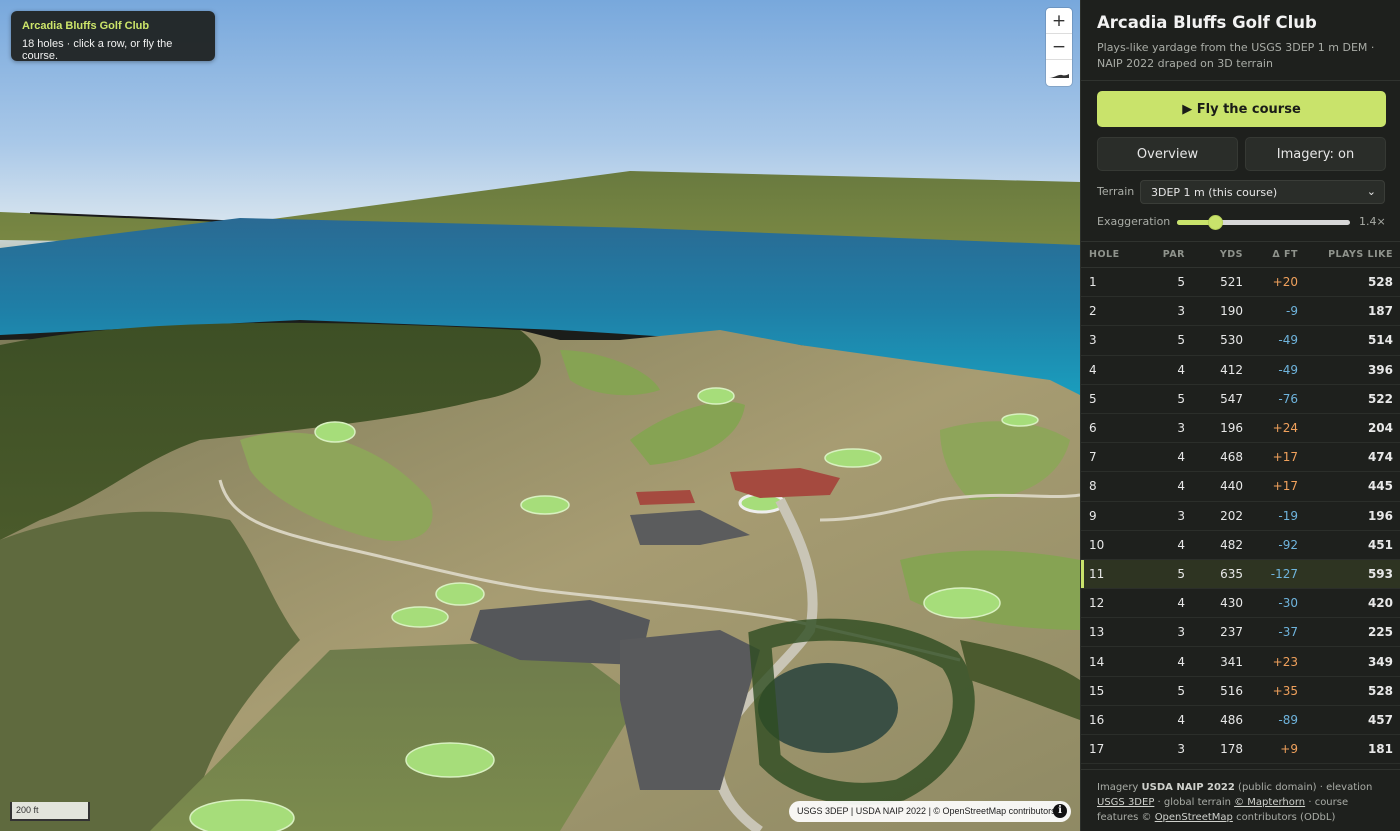  I want to click on header-yds: YDS, so click(1231, 254).